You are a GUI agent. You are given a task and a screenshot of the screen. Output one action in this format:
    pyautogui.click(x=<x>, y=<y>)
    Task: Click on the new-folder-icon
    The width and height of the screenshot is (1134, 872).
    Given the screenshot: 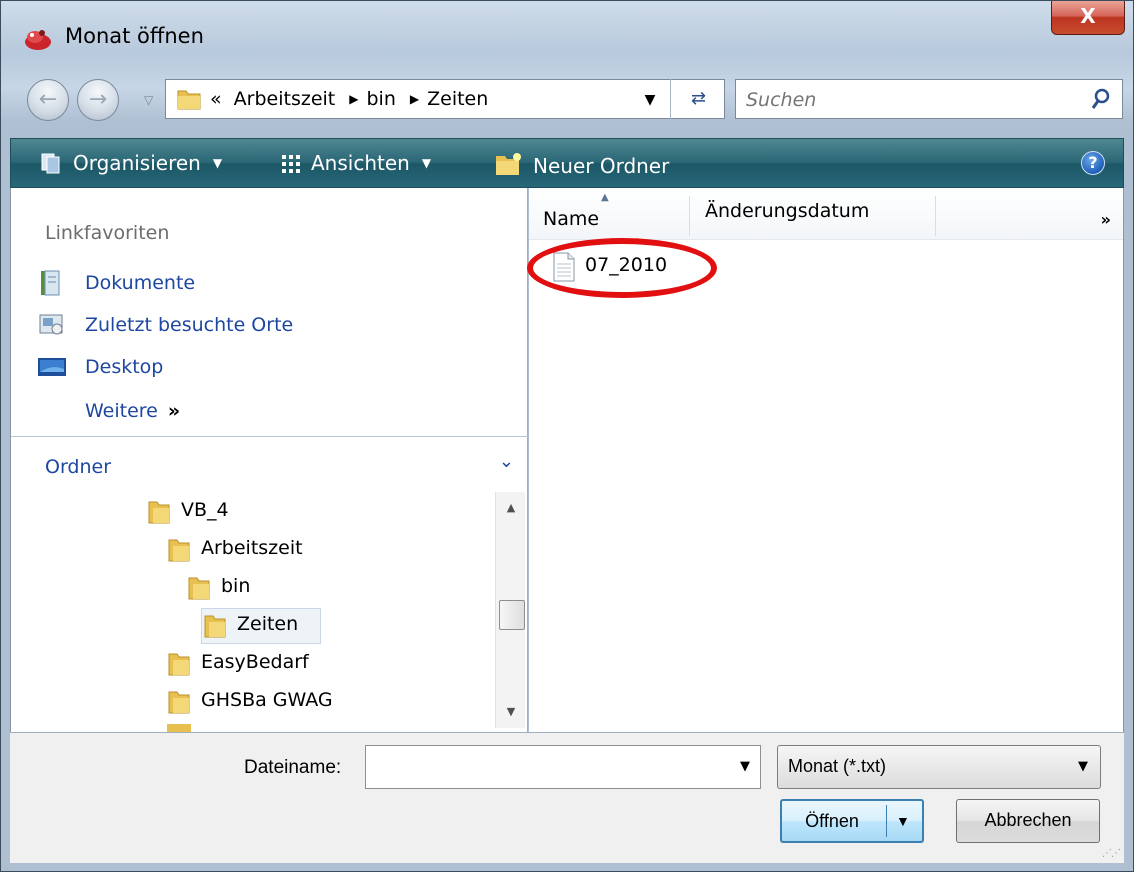 What is the action you would take?
    pyautogui.click(x=508, y=164)
    